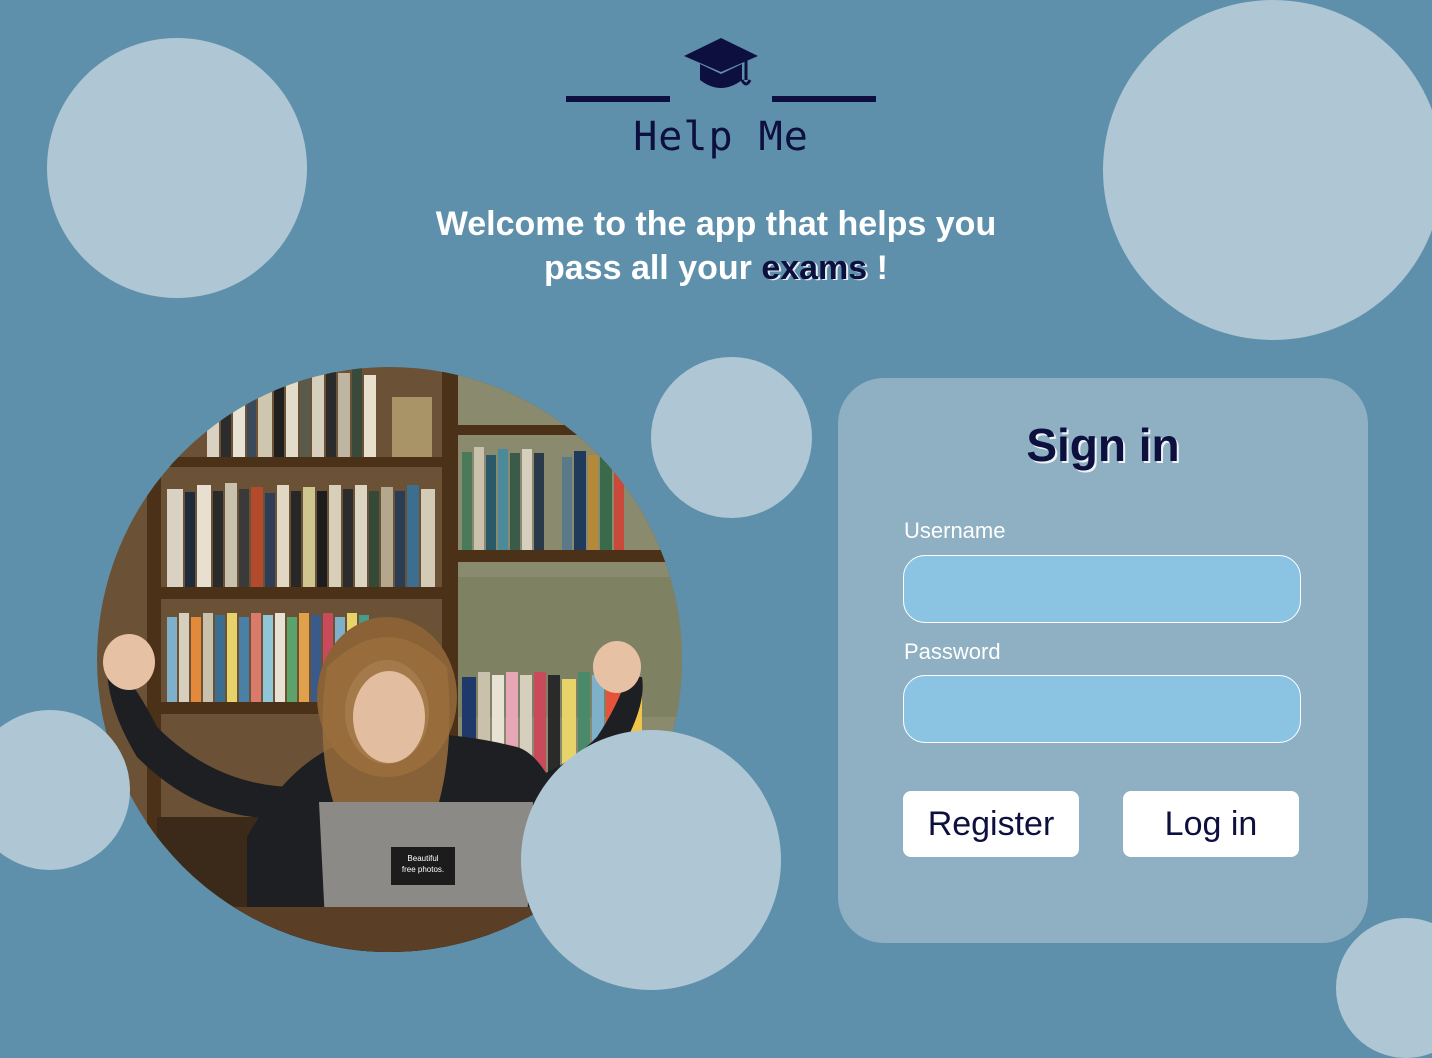 The width and height of the screenshot is (1432, 1058). I want to click on welcome-line-2: pass all your exams !, so click(716, 268).